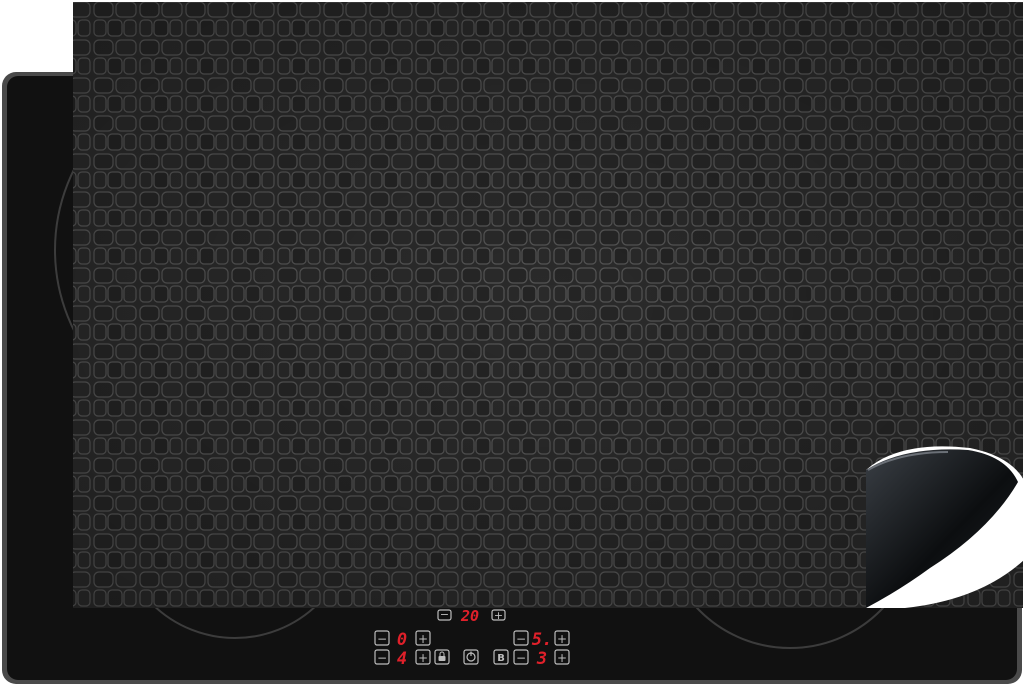  What do you see at coordinates (423, 658) in the screenshot?
I see `zone-left-bottom-plus-label: +` at bounding box center [423, 658].